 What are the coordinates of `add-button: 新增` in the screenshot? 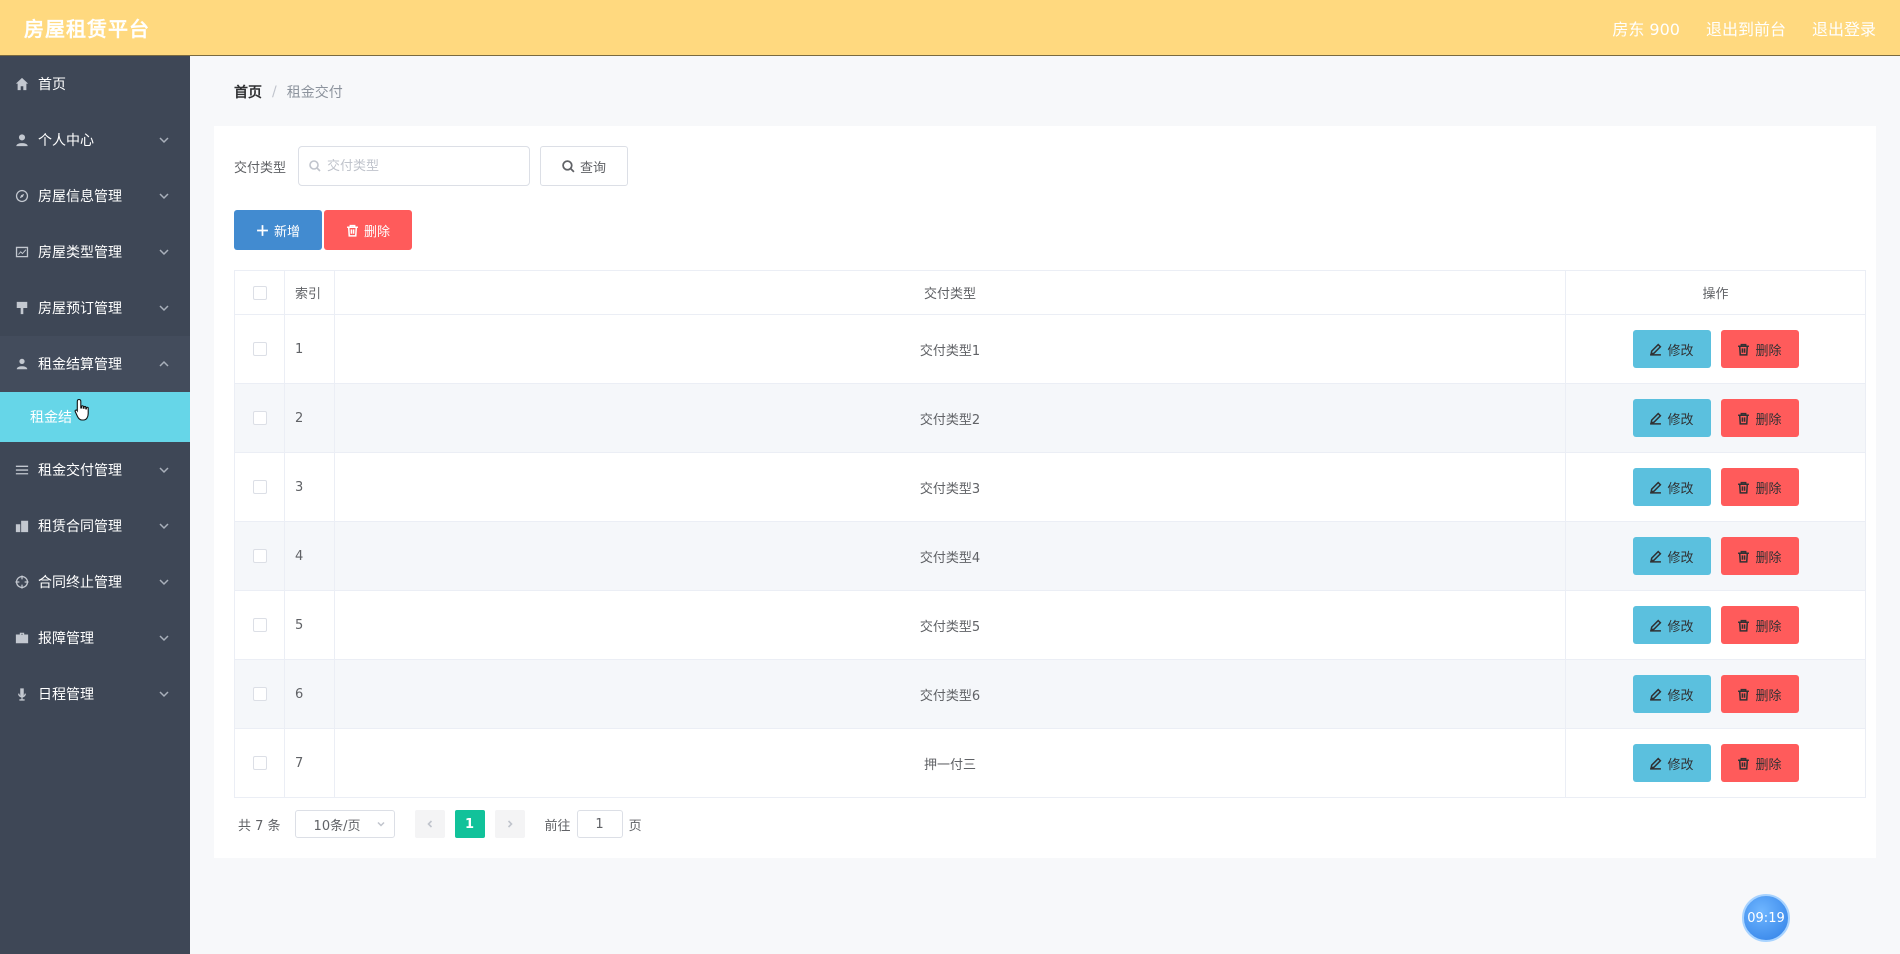 It's located at (278, 230).